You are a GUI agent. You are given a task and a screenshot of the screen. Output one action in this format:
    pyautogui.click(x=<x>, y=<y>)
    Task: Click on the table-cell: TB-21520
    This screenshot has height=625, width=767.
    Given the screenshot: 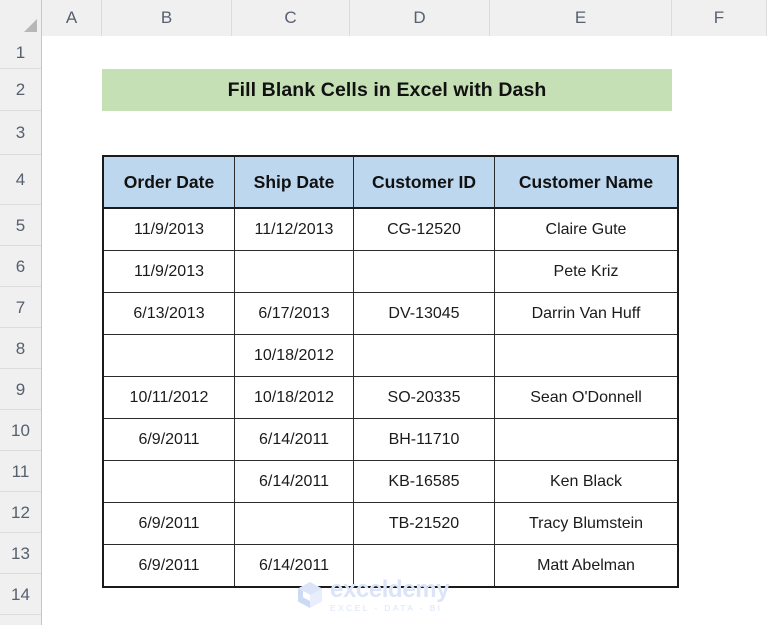 What is the action you would take?
    pyautogui.click(x=424, y=523)
    